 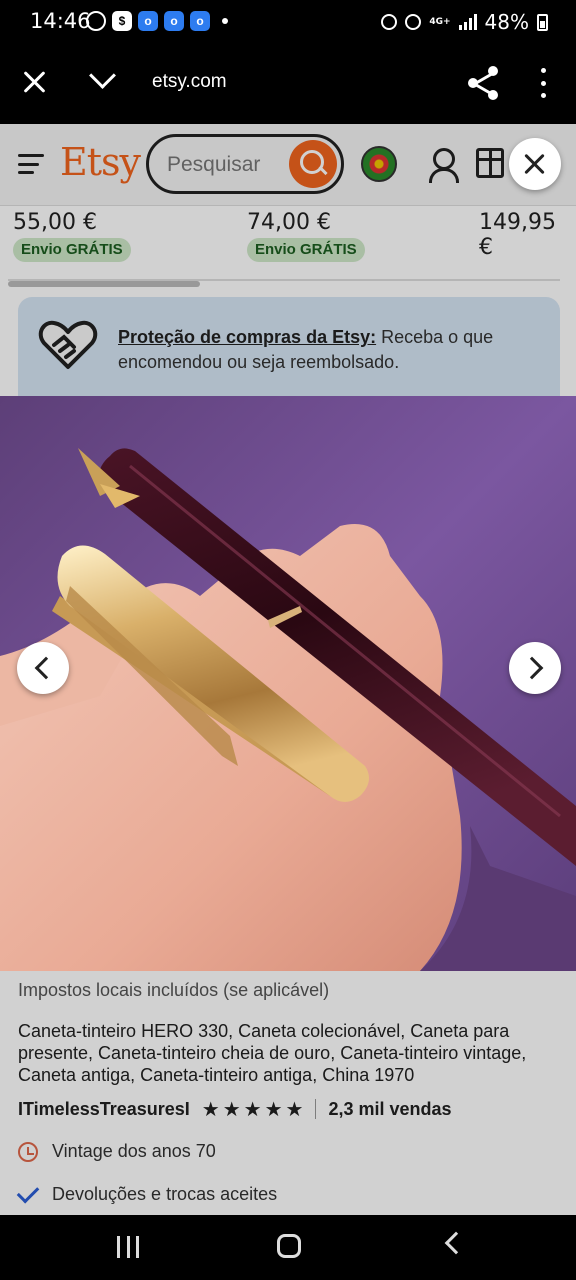 What do you see at coordinates (165, 1194) in the screenshot?
I see `feature-text: Devoluções e trocas aceites` at bounding box center [165, 1194].